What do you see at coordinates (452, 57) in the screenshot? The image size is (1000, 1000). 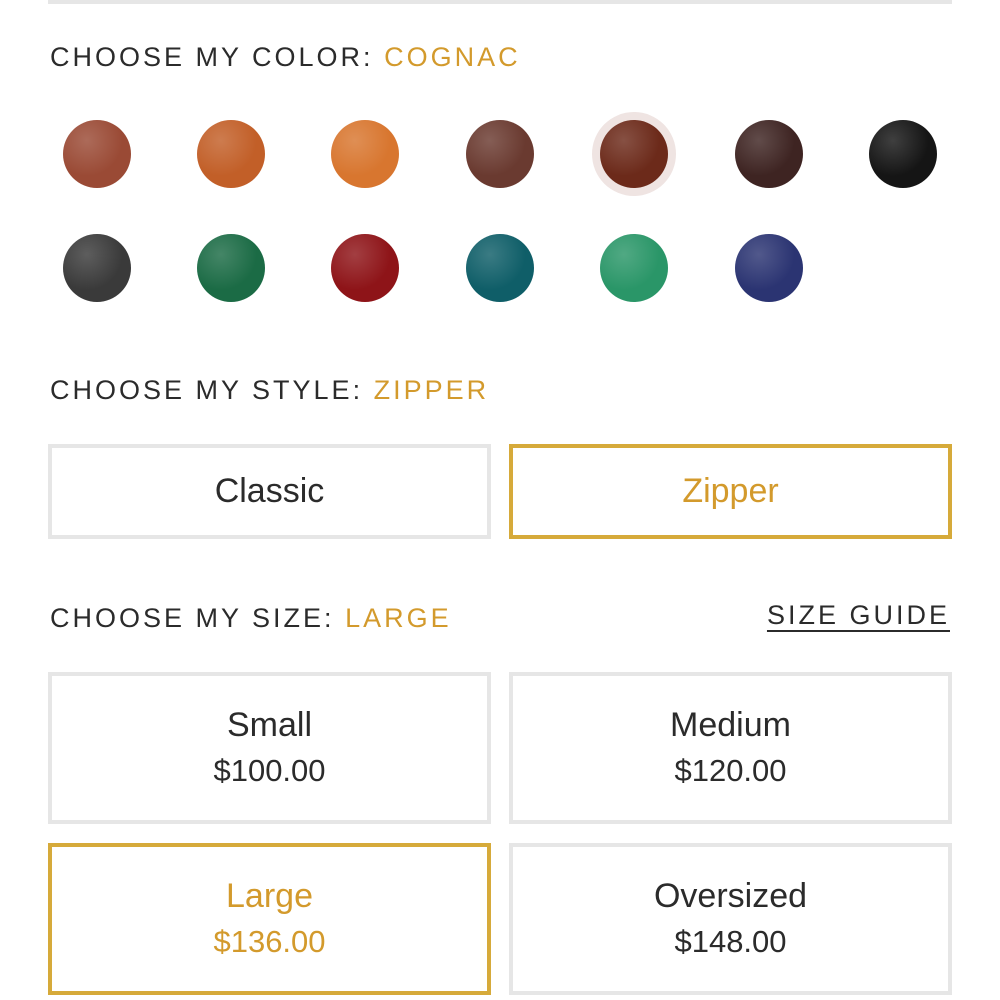 I see `selected-color-label: COGNAC` at bounding box center [452, 57].